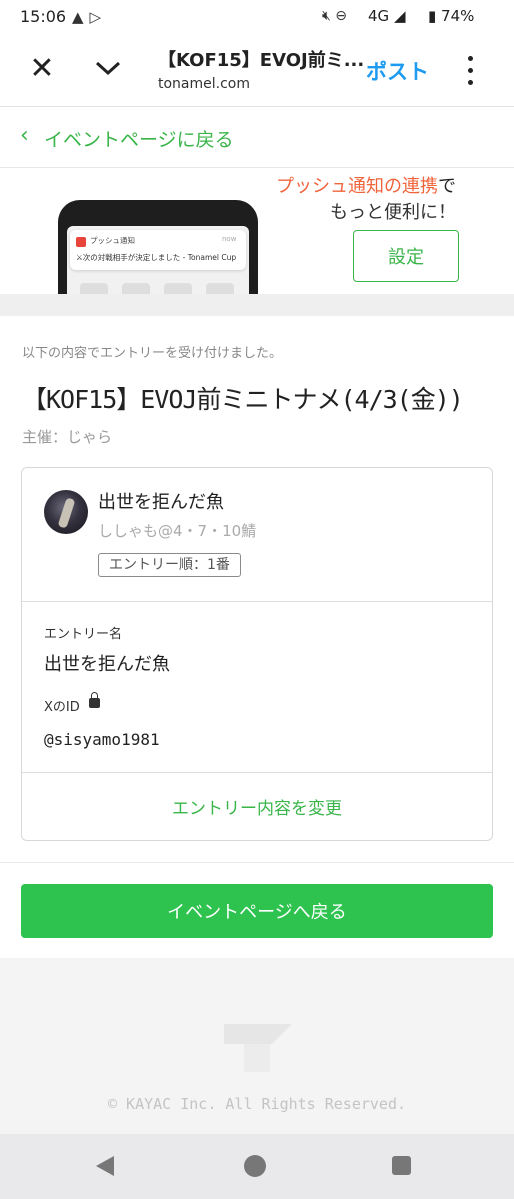 The height and width of the screenshot is (1199, 514). What do you see at coordinates (177, 531) in the screenshot?
I see `player-subtitle: ししゃも@4・7・10鯖` at bounding box center [177, 531].